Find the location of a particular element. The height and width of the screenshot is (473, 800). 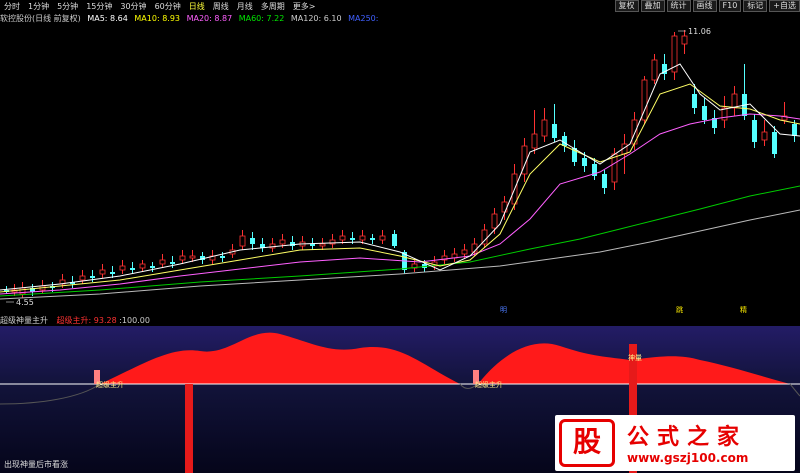

mark-button: 标记 is located at coordinates (755, 6).